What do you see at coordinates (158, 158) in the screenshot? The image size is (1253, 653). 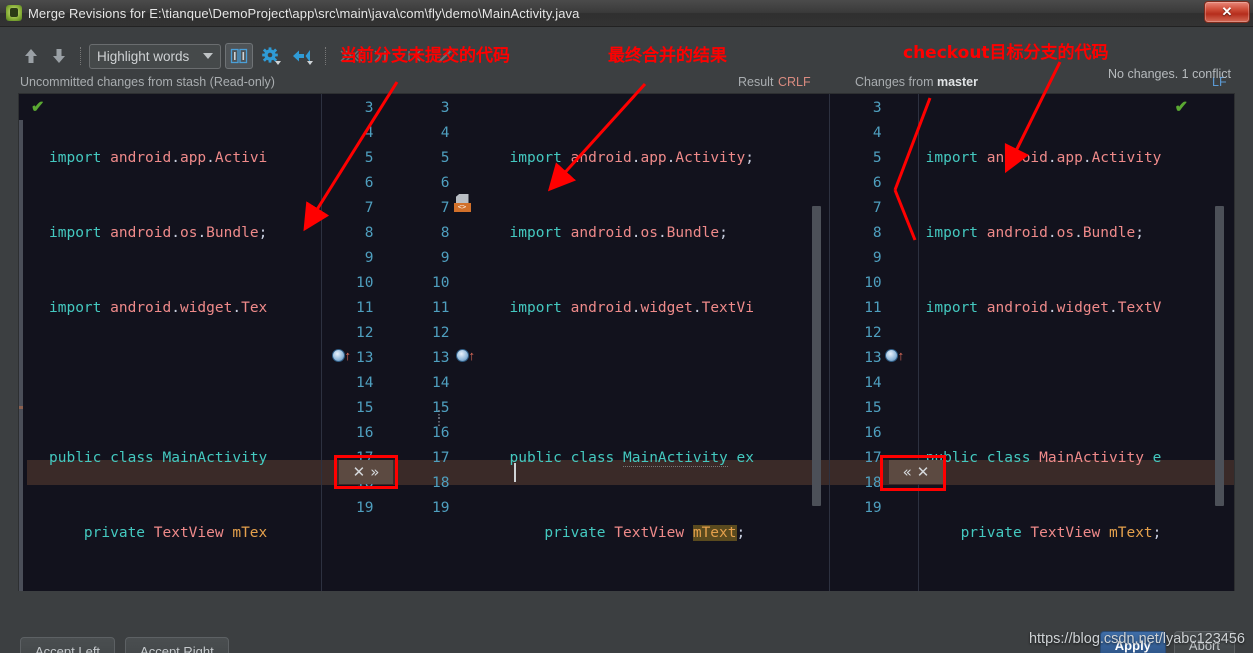 I see `code-line: import android.app.Activi` at bounding box center [158, 158].